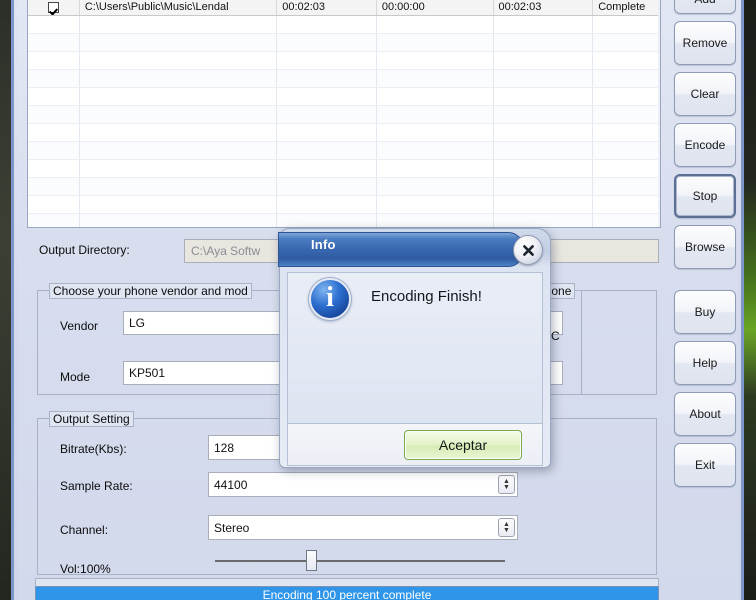  What do you see at coordinates (360, 561) in the screenshot?
I see `volume-slider-track` at bounding box center [360, 561].